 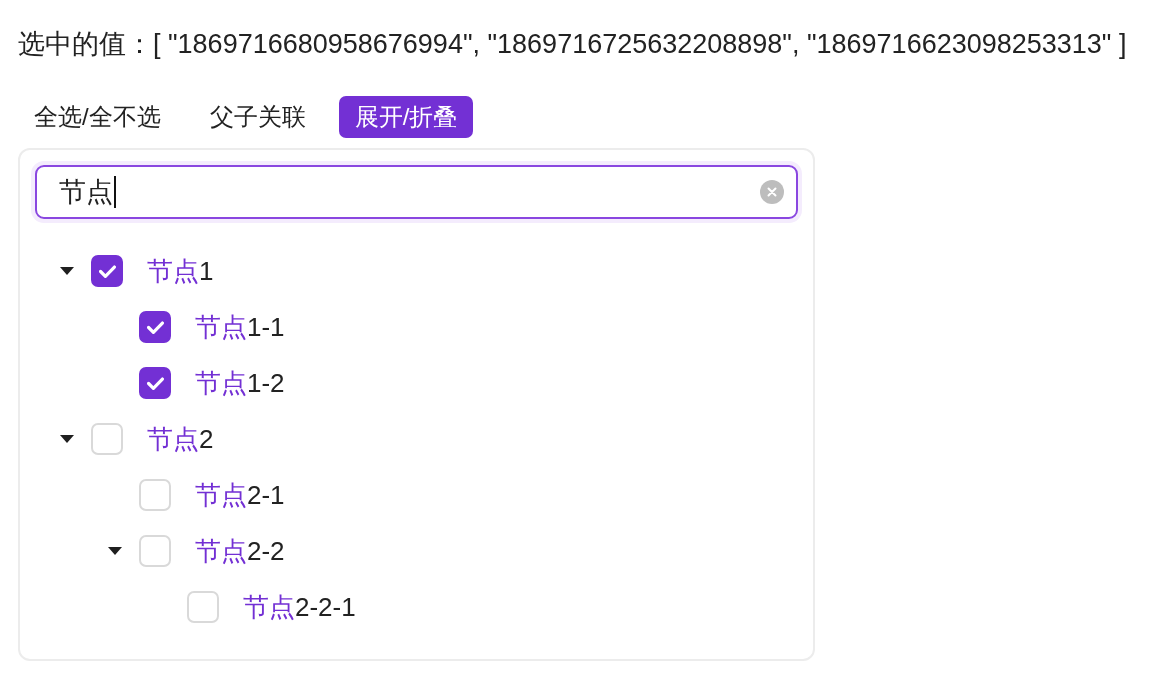 I want to click on text-cursor-icon, so click(x=115, y=192).